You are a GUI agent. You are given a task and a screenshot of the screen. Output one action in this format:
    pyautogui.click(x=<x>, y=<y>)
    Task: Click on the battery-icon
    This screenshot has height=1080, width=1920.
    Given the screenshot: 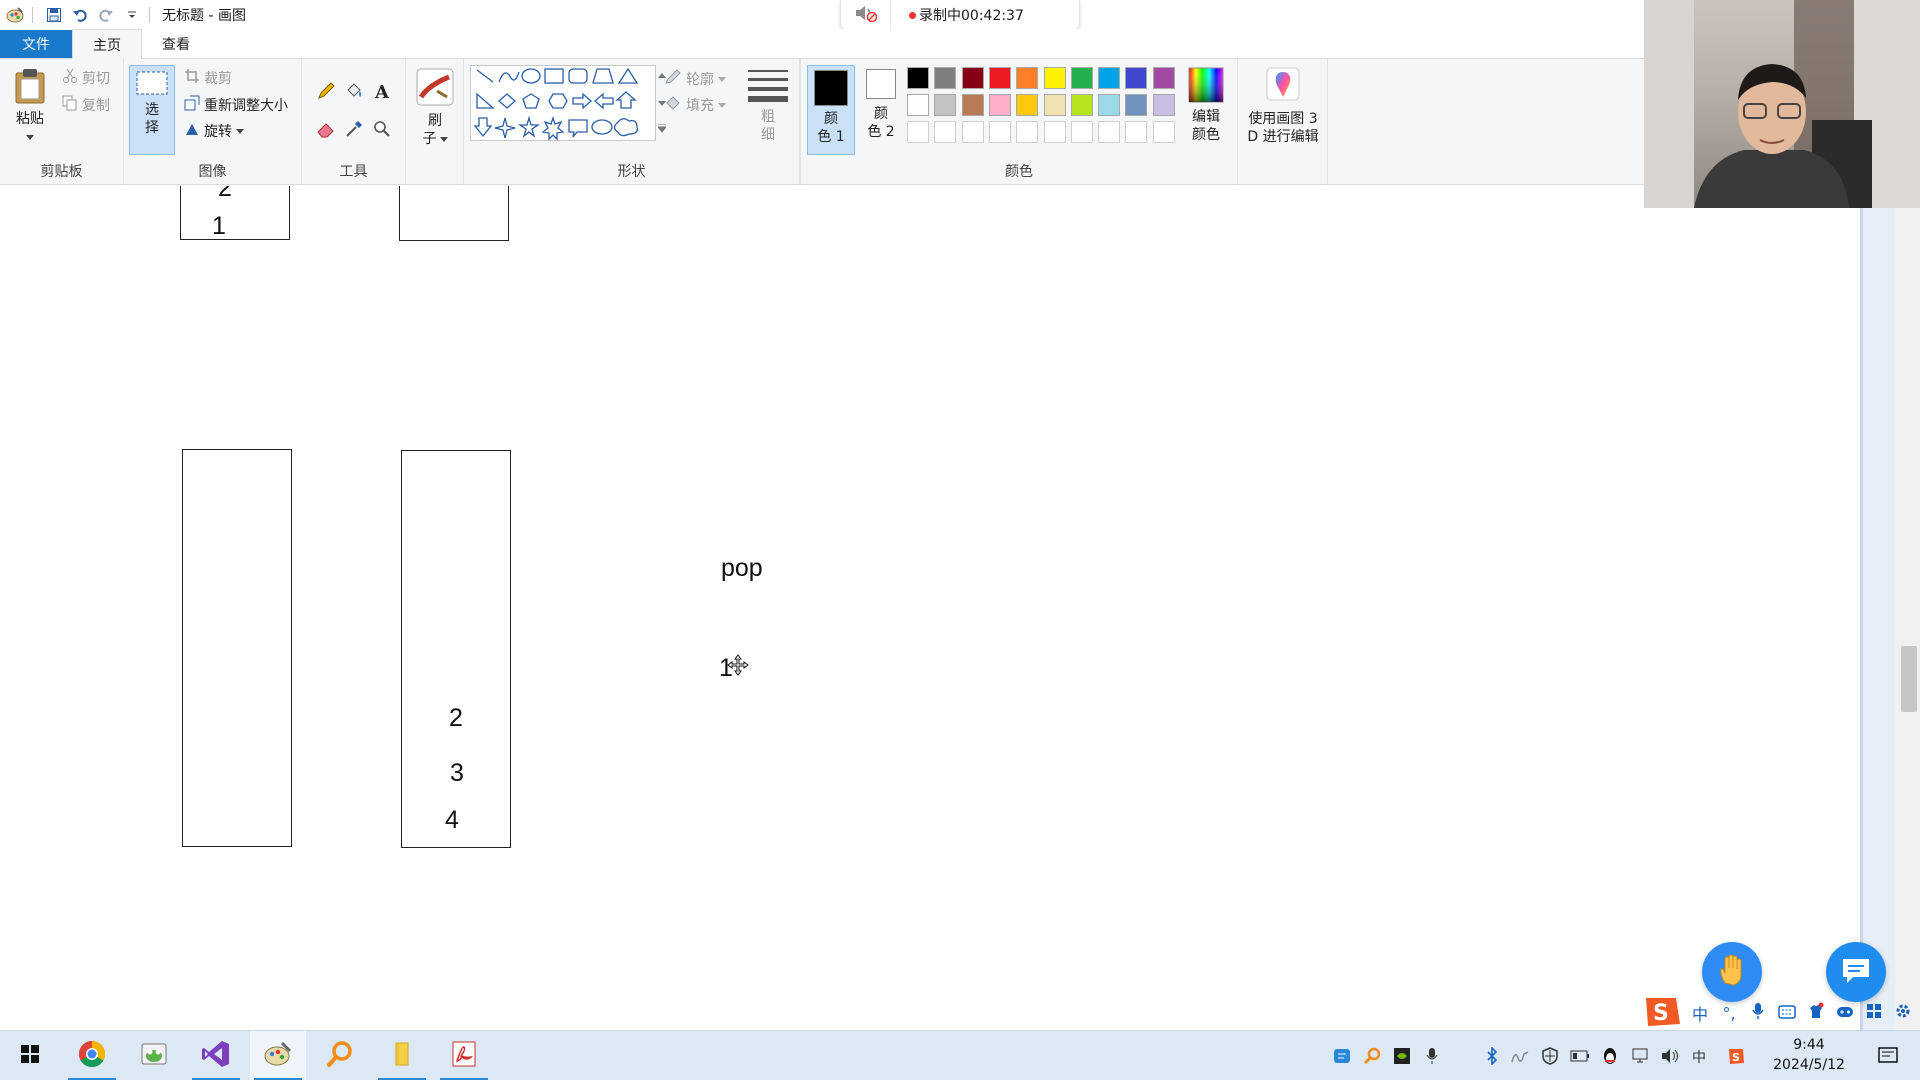 What is the action you would take?
    pyautogui.click(x=1580, y=1056)
    